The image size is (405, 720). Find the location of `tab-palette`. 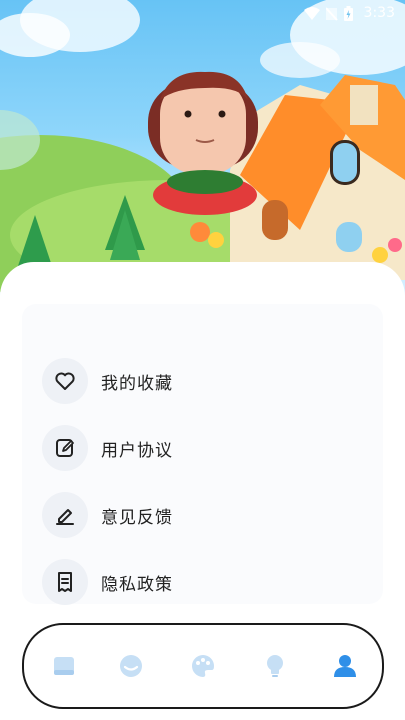

tab-palette is located at coordinates (203, 666).